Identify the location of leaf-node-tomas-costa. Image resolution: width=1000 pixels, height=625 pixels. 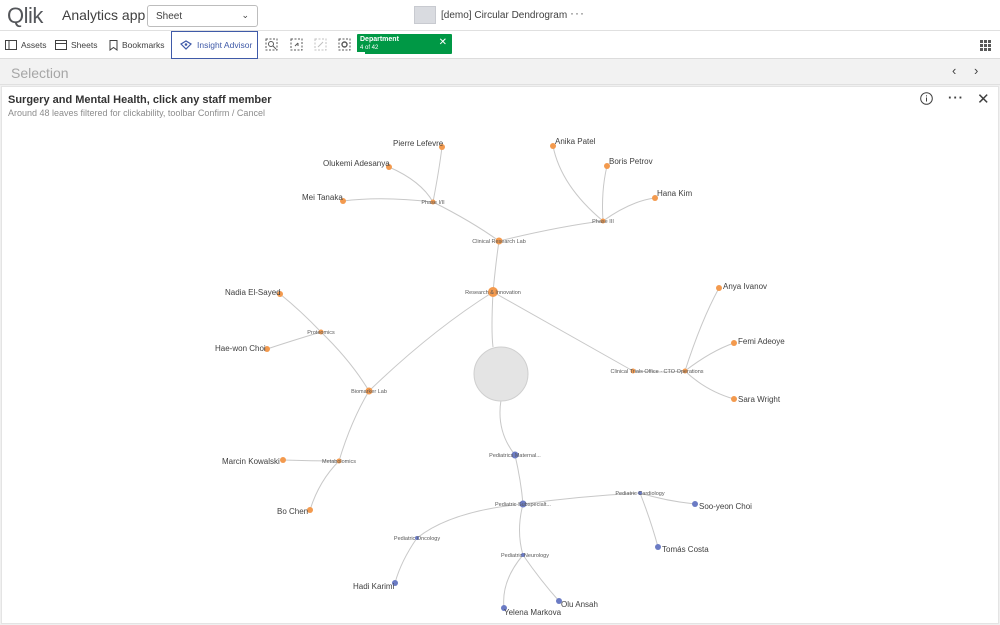
(658, 547).